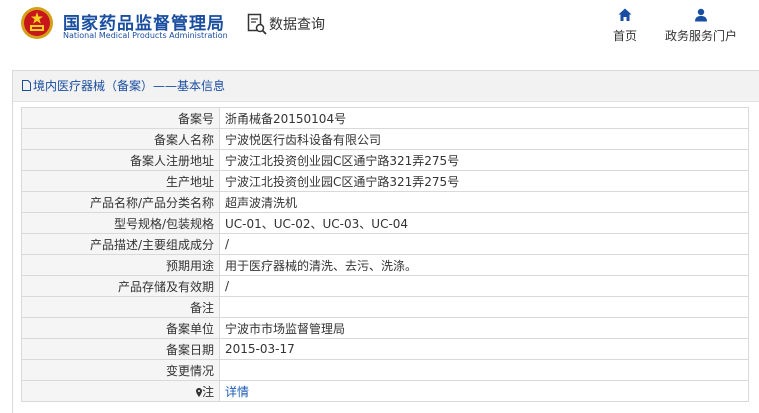 The image size is (759, 413). I want to click on table-row: 生产地址 宁波江北投资创业园C区通宁路321弄275号, so click(385, 181).